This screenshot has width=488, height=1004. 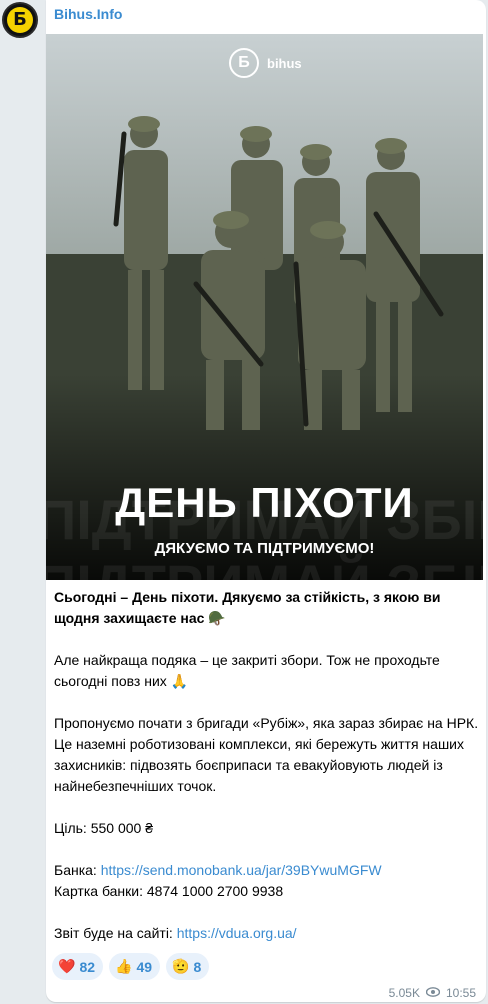 I want to click on bihus-logo-text: bihus, so click(x=284, y=63).